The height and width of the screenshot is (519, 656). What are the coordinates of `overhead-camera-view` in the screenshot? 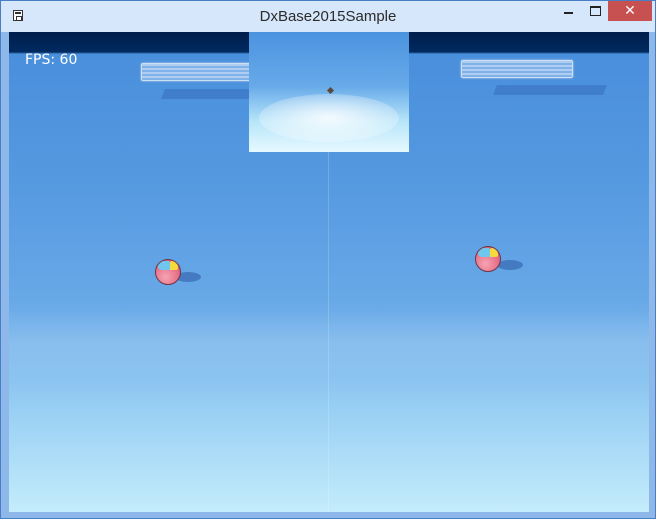 It's located at (329, 92).